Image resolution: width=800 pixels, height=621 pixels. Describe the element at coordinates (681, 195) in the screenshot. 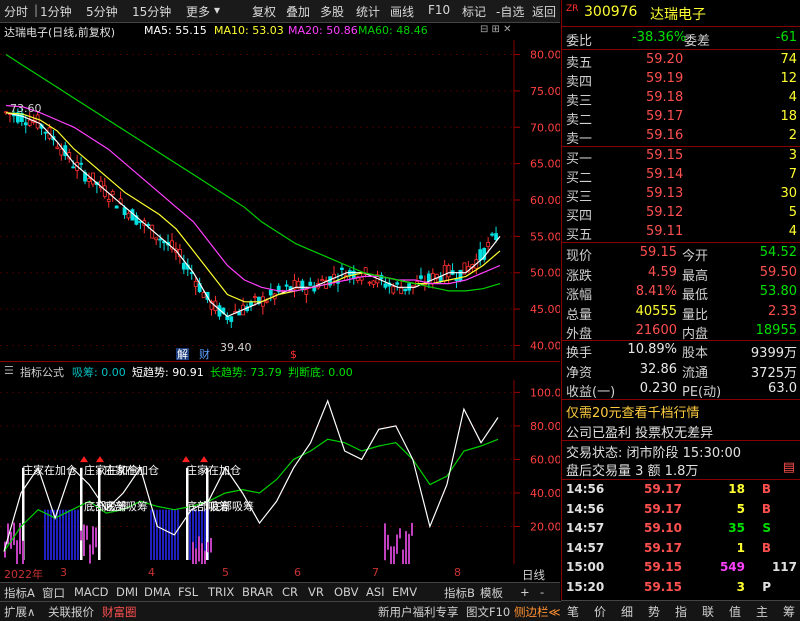

I see `bid-row: 买三 59.13 30` at that location.